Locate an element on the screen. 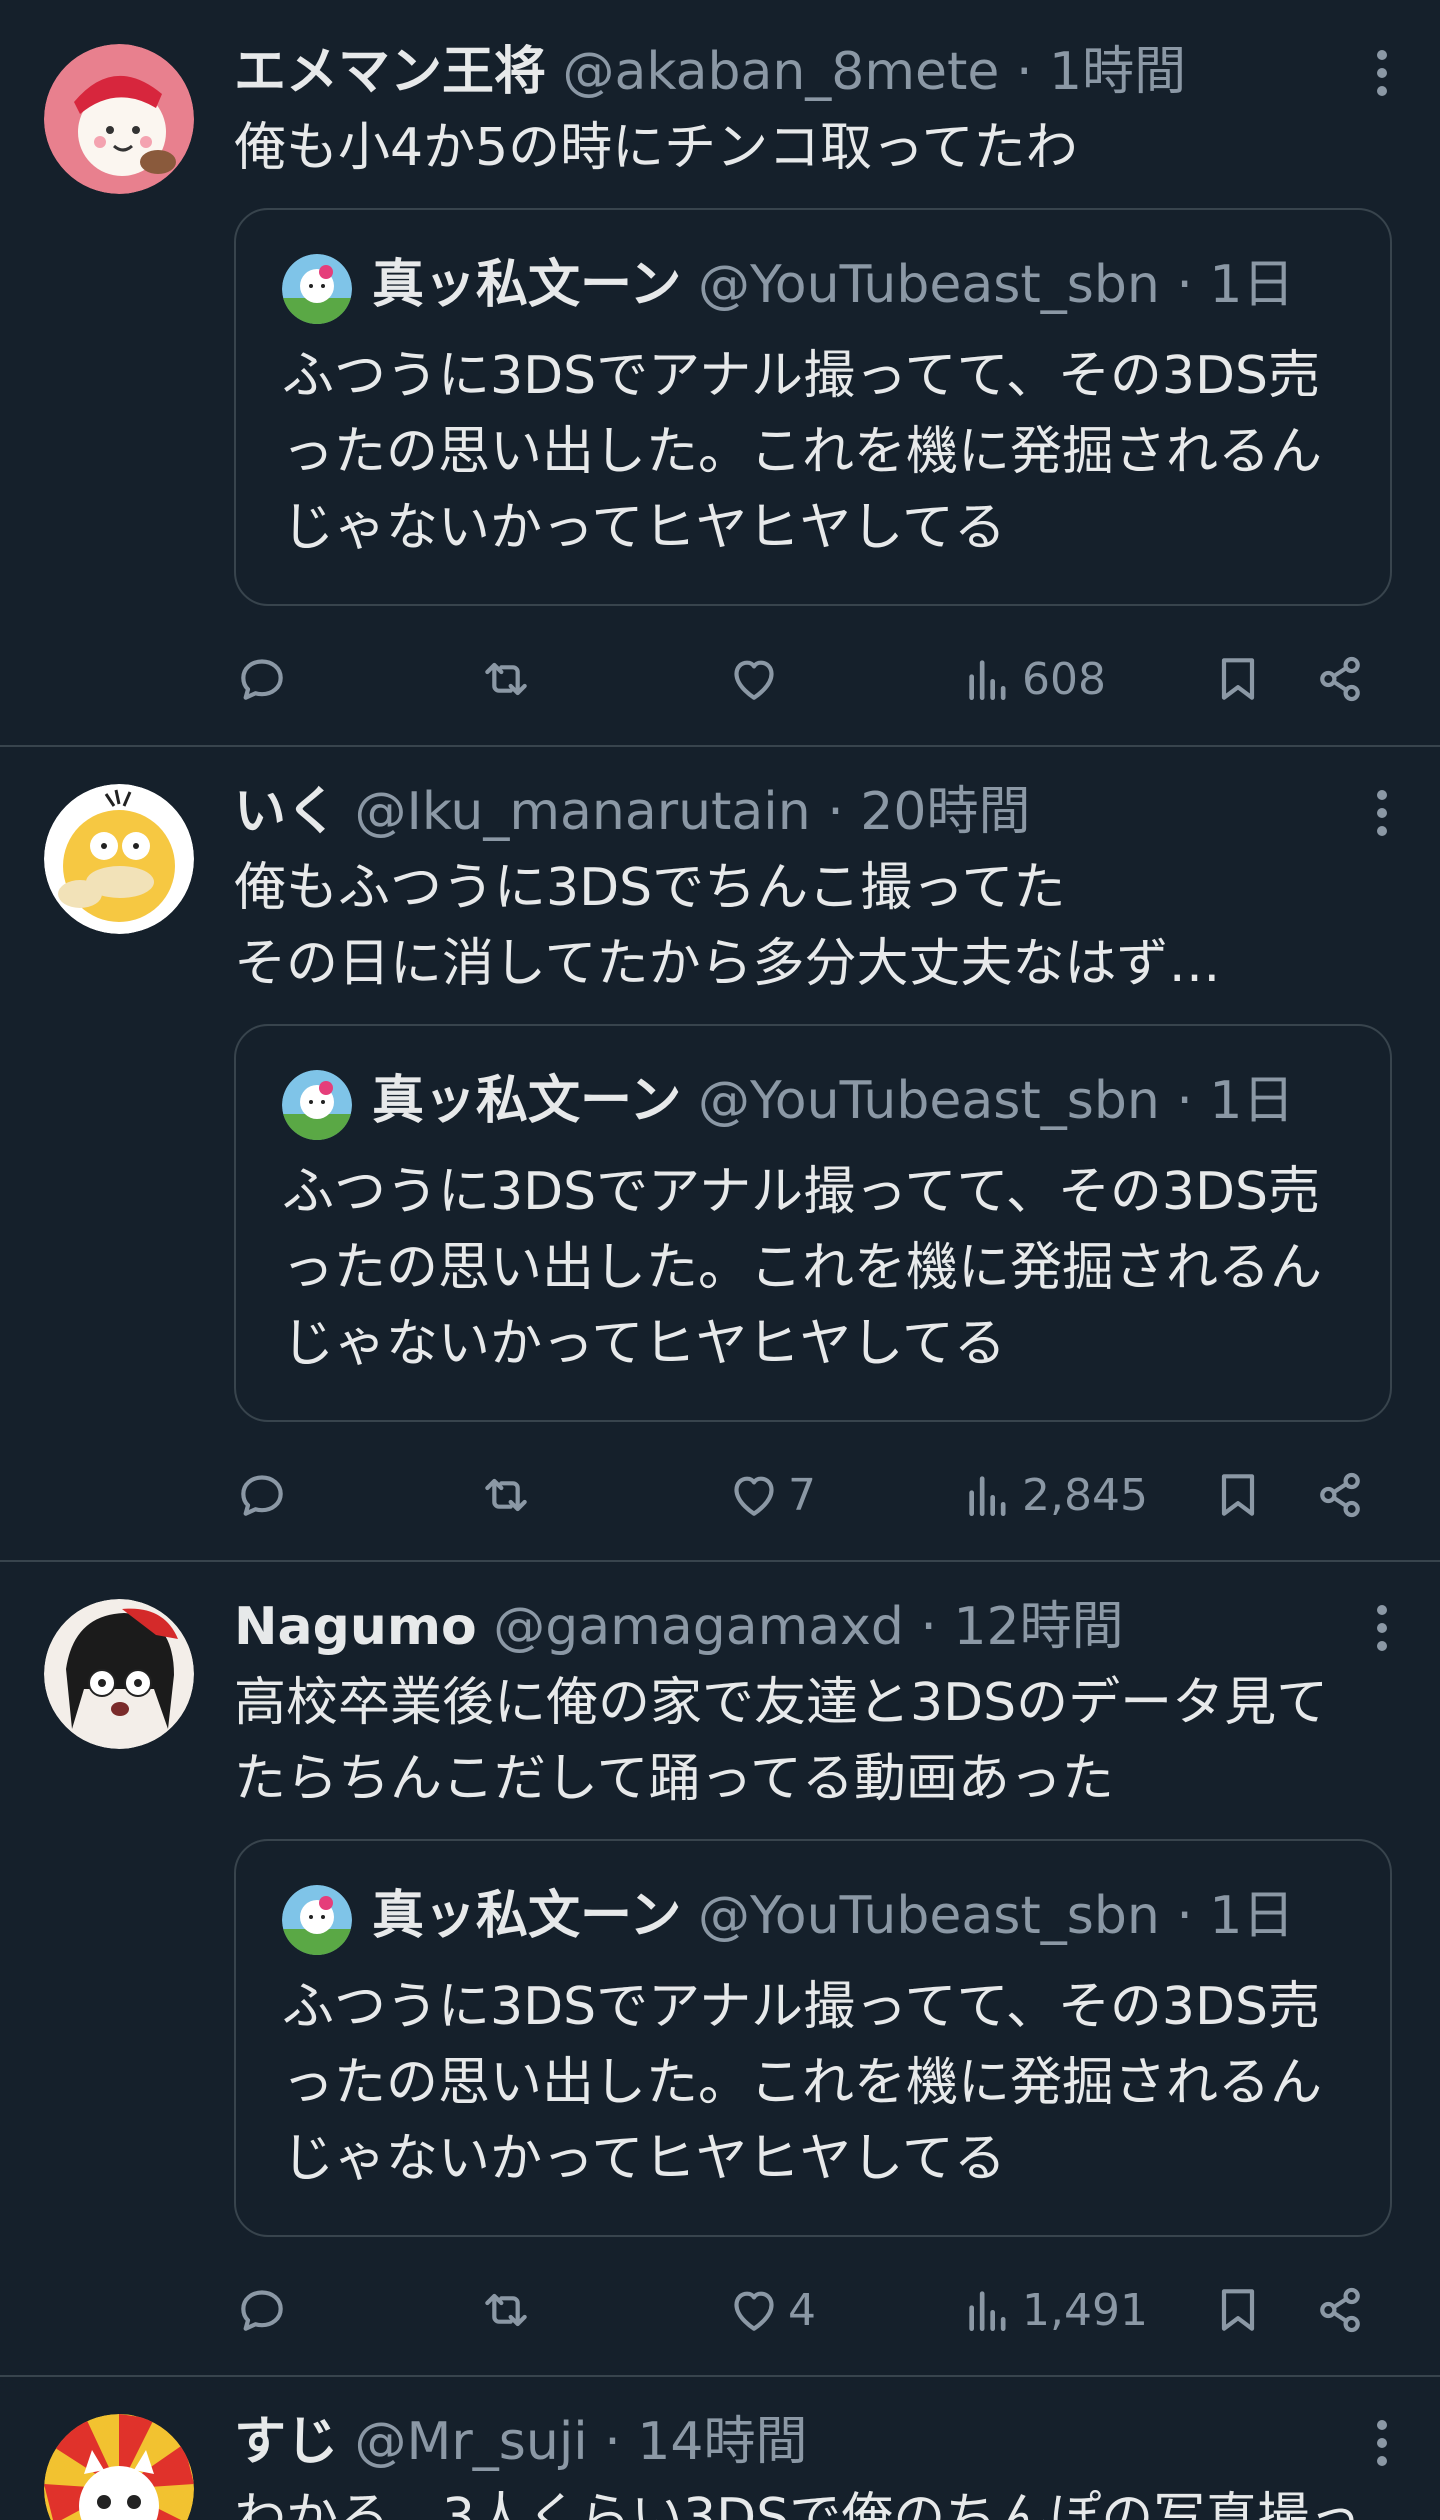 This screenshot has width=1440, height=2520. user-handle: @gamagamaxd is located at coordinates (698, 1627).